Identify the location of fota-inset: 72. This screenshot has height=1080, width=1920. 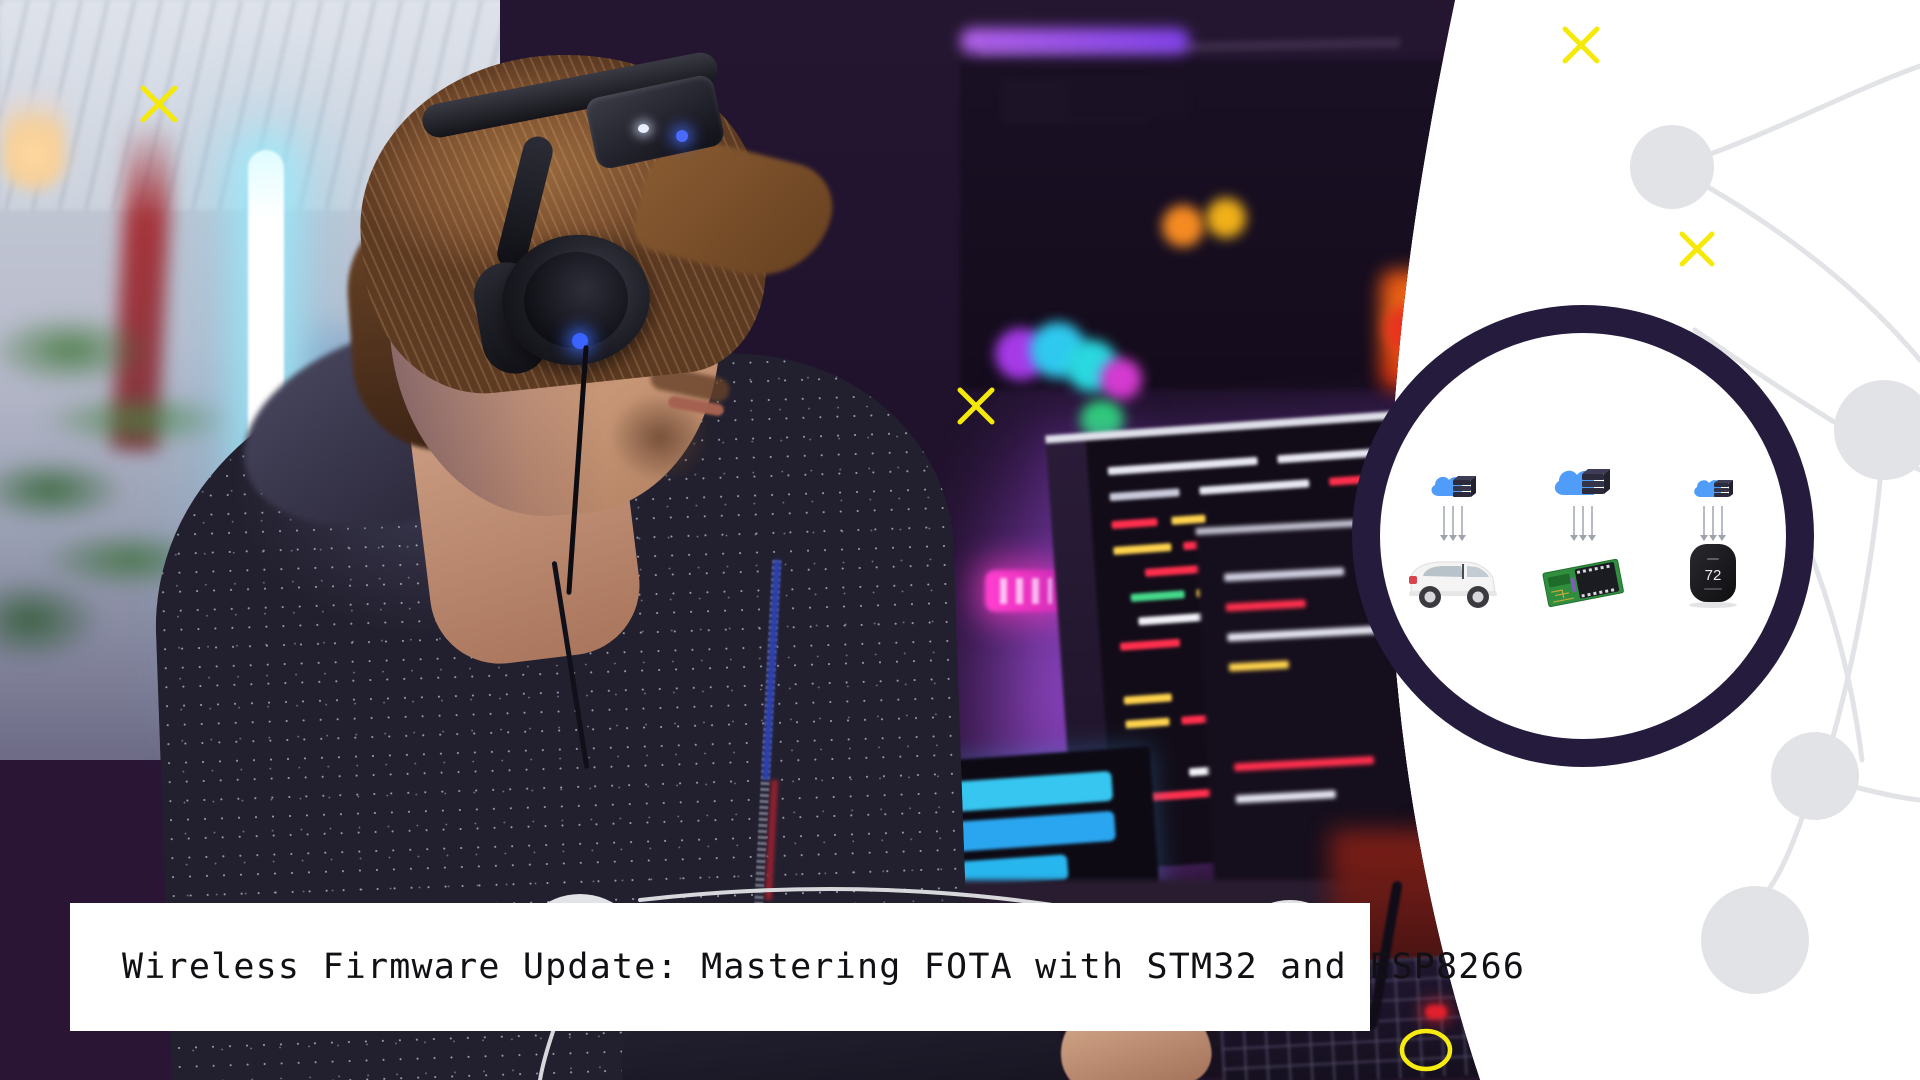
(1583, 536).